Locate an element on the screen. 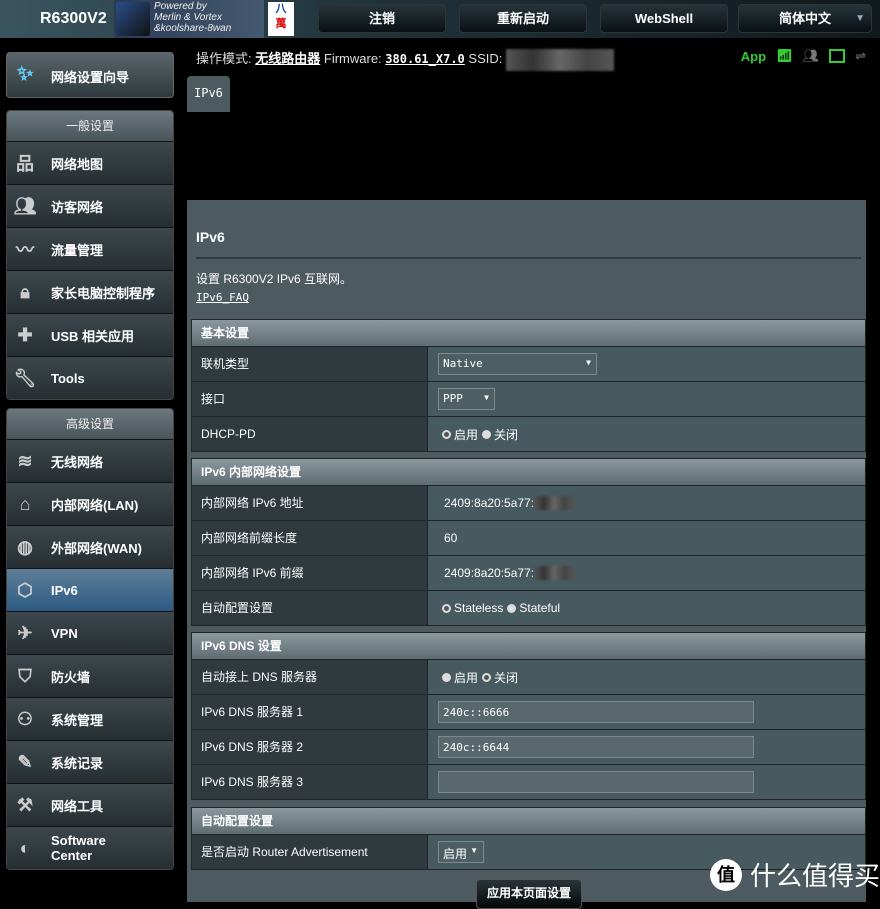  logout-button: 注销 is located at coordinates (382, 18).